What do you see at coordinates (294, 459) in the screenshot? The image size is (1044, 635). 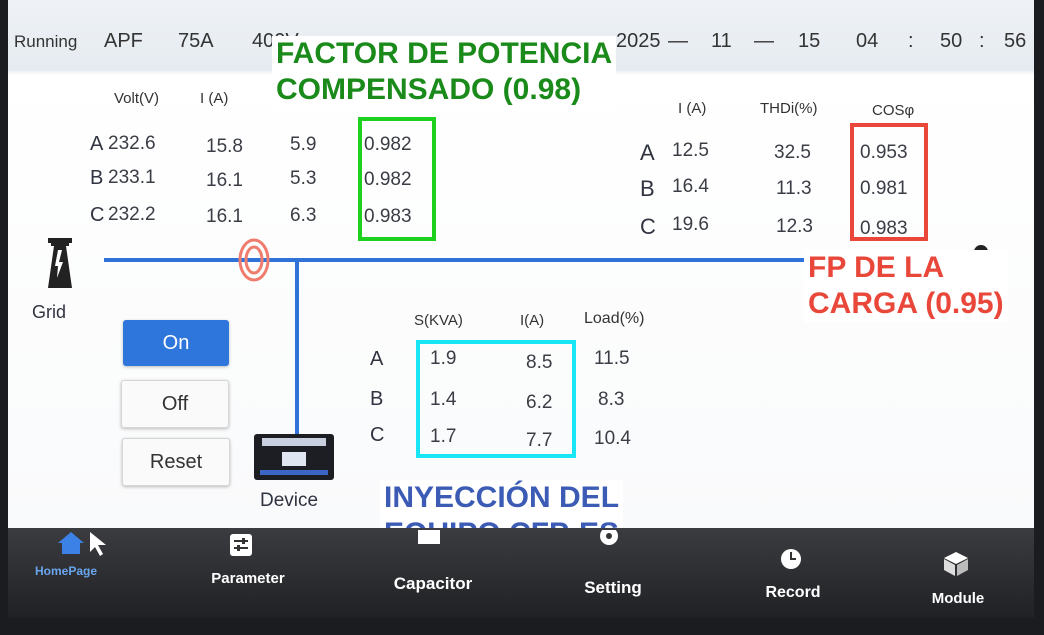 I see `device-icon` at bounding box center [294, 459].